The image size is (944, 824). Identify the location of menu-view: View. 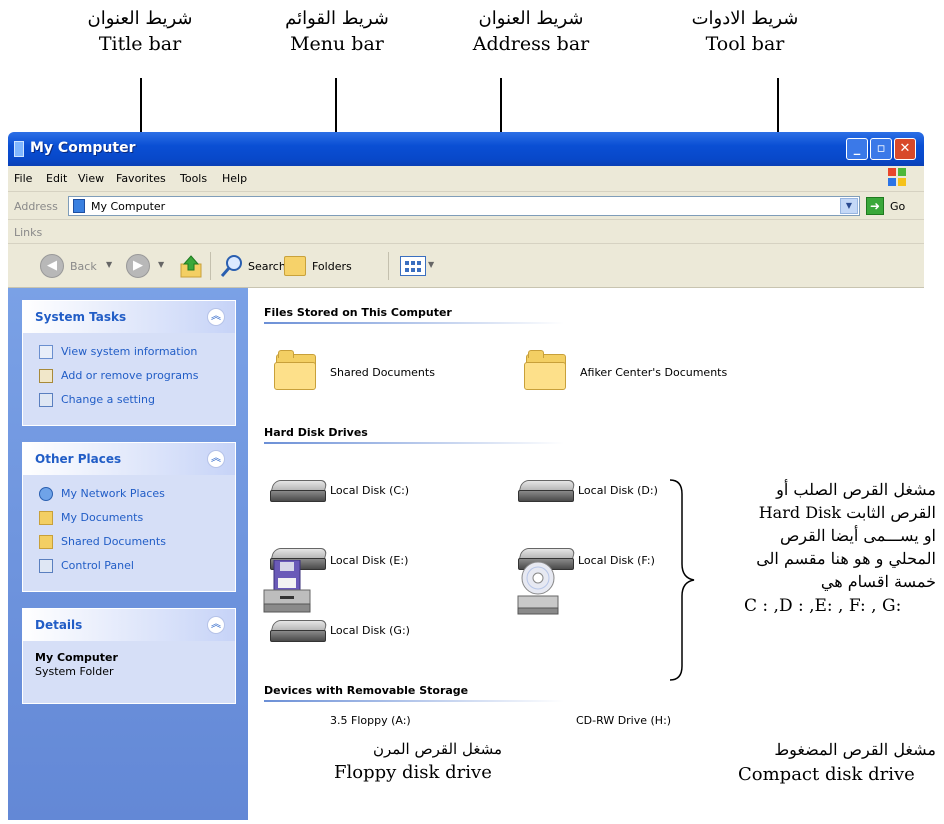
(91, 178).